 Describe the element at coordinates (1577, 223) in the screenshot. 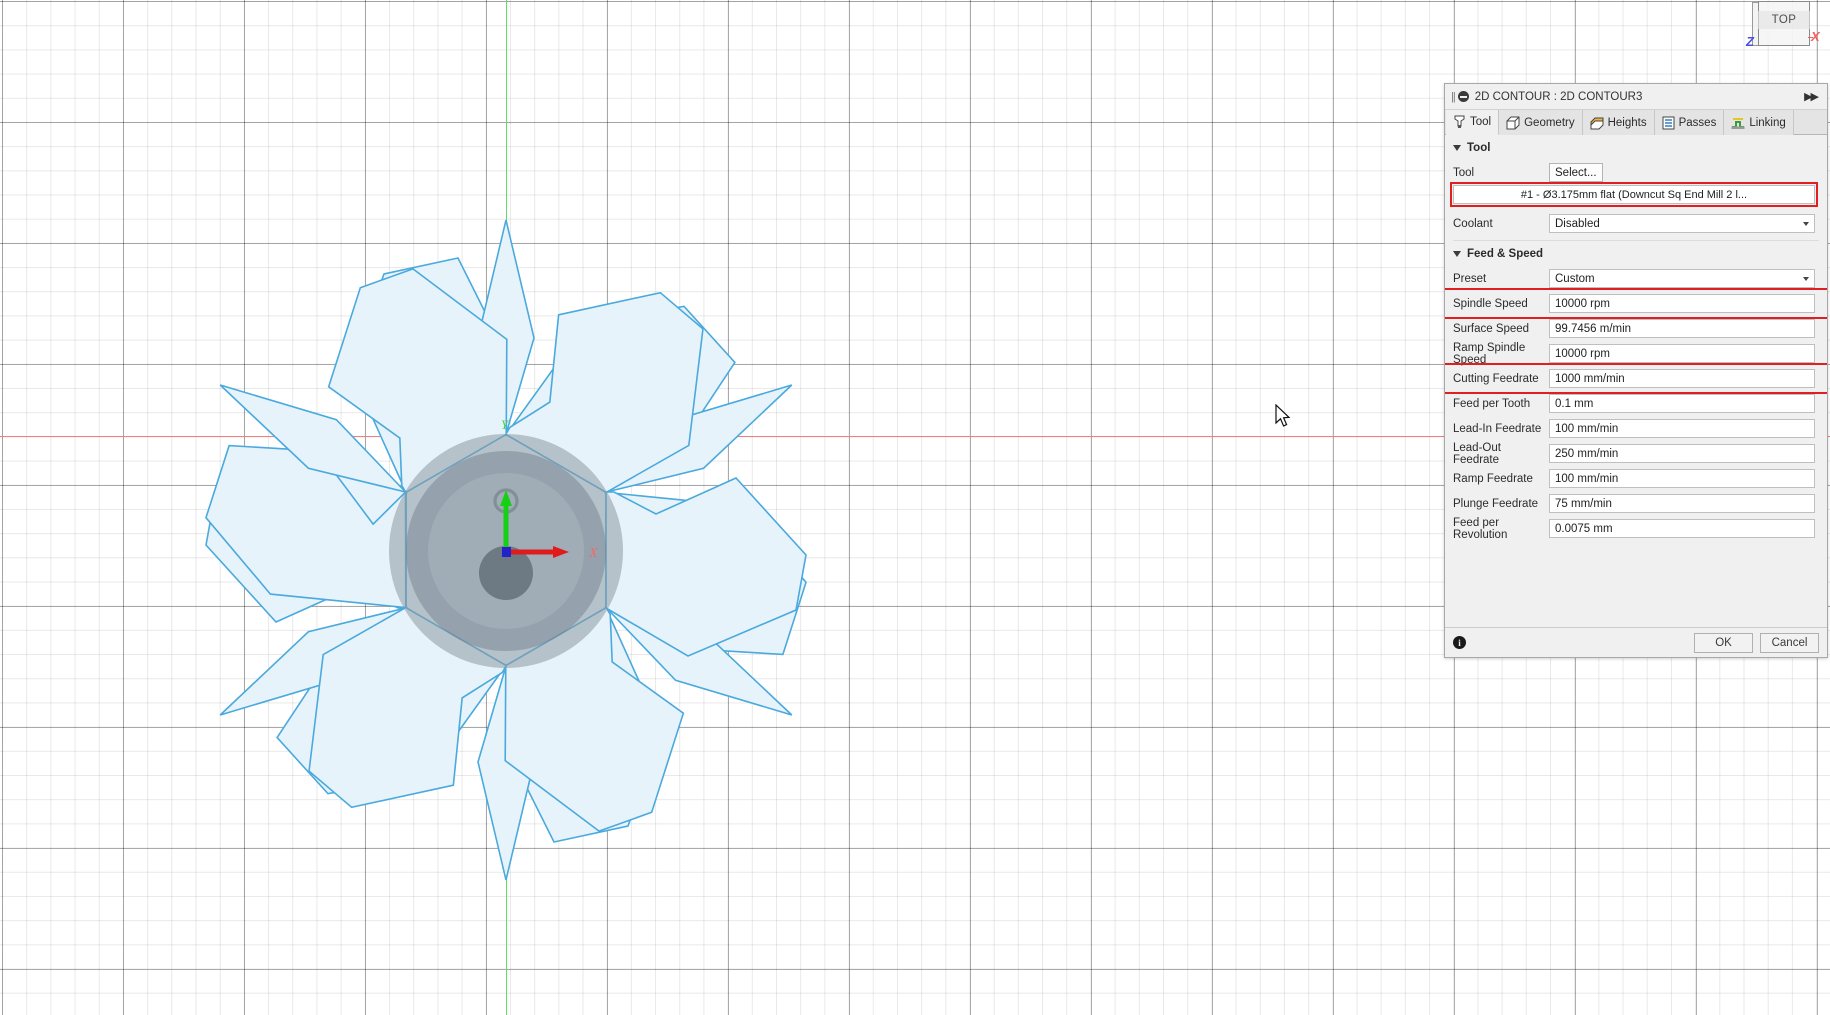

I see `coolant-value: Disabled` at that location.